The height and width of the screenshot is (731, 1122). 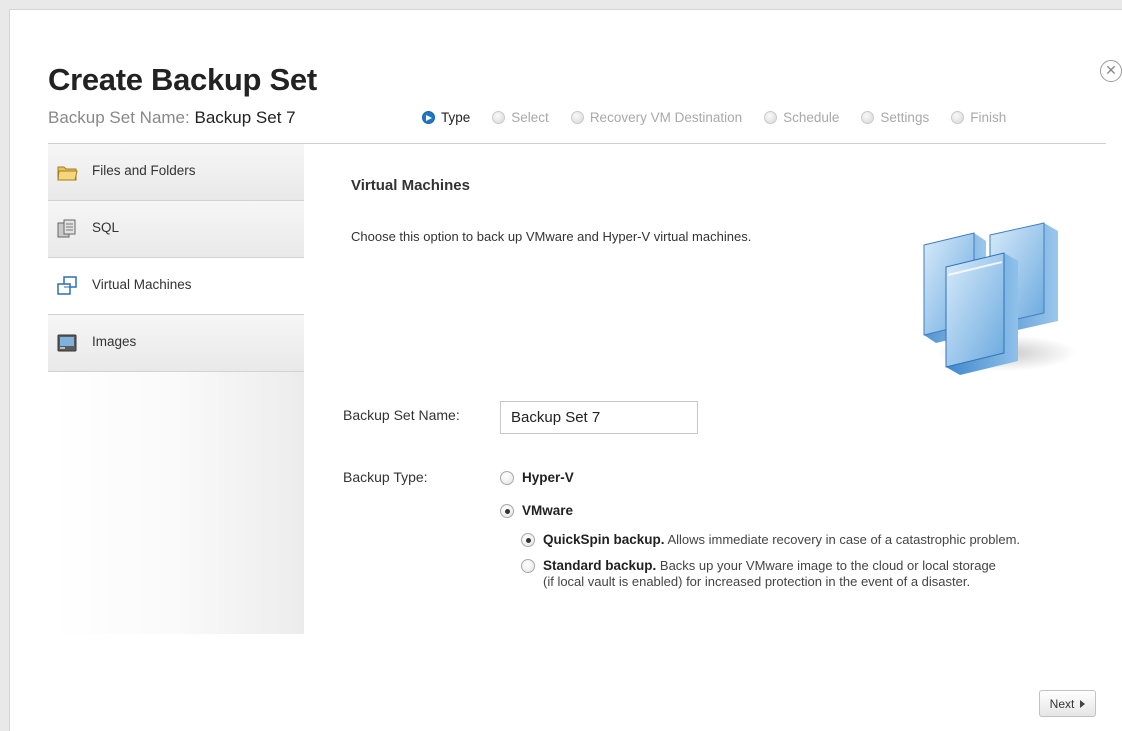 What do you see at coordinates (410, 185) in the screenshot?
I see `section-title: Virtual Machines` at bounding box center [410, 185].